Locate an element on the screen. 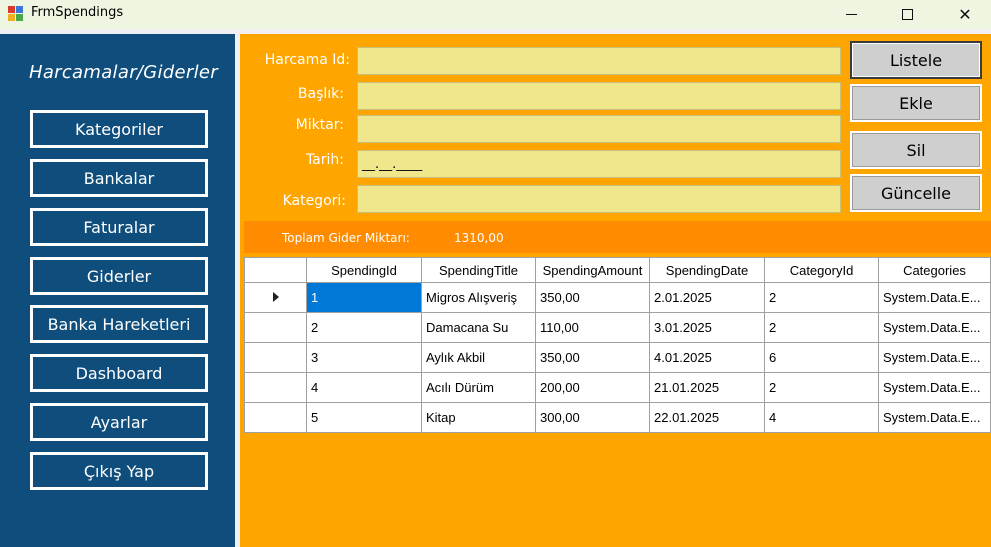 The image size is (991, 547). maximize-icon is located at coordinates (907, 14).